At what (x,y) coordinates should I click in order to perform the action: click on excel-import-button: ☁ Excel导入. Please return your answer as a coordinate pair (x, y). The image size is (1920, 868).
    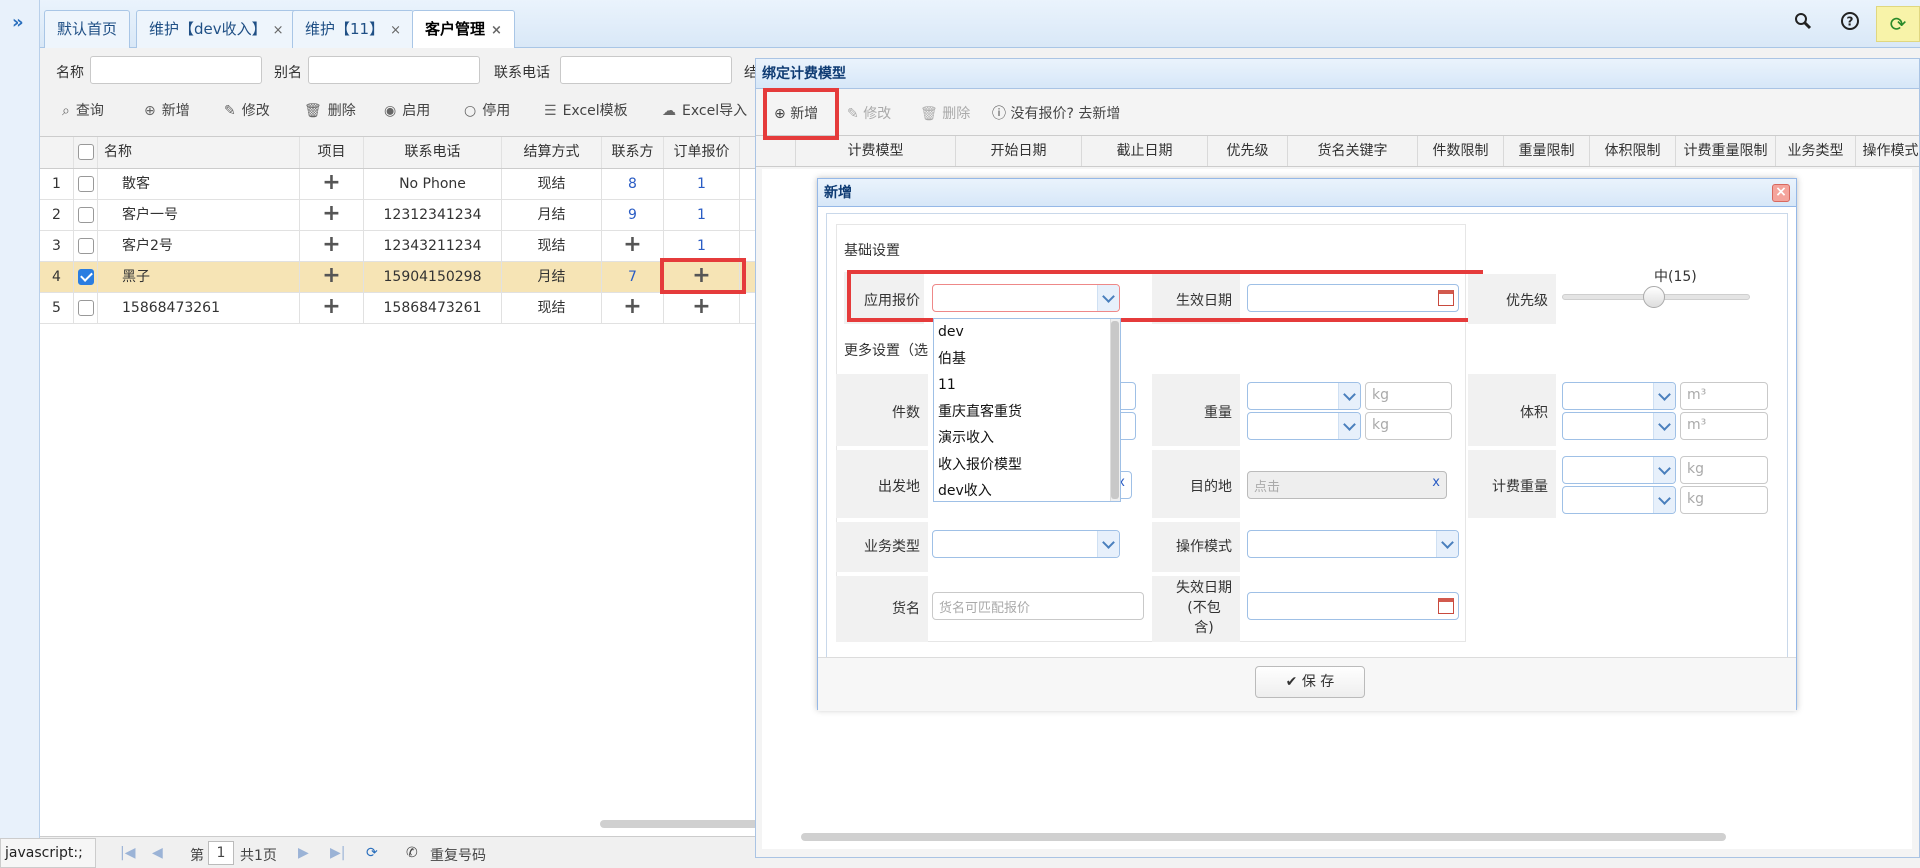
    Looking at the image, I should click on (704, 110).